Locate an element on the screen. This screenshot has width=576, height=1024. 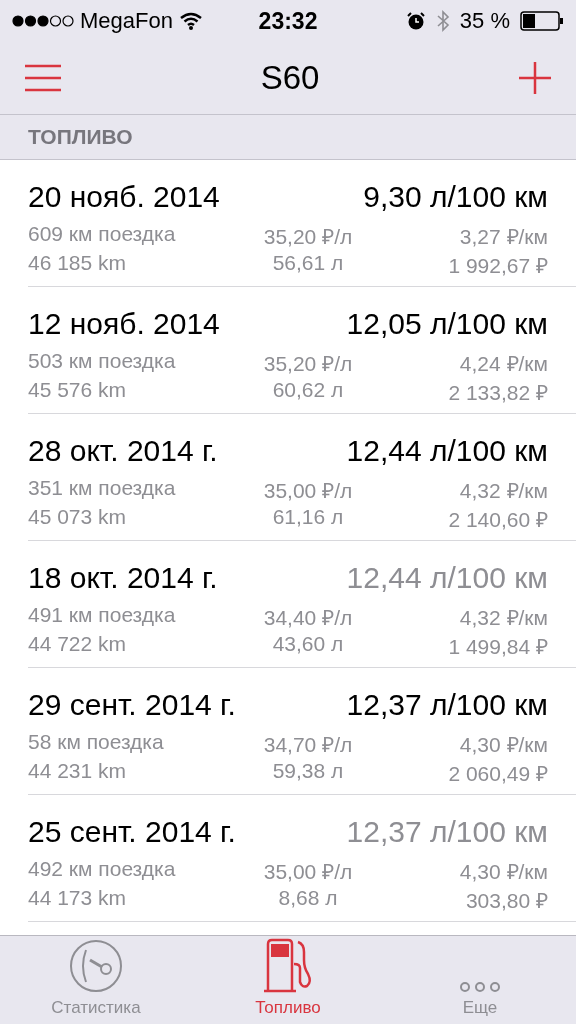
section-header: ТОПЛИВО is located at coordinates (80, 137).